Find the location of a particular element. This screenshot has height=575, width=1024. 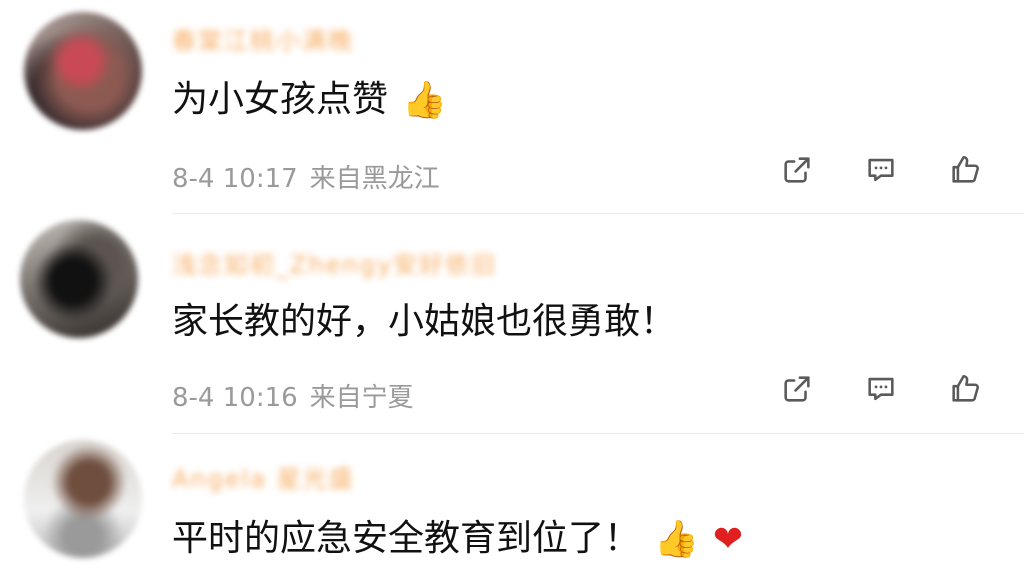

comment-text: 平时的应急安全教育到位了！ 👍 ❤ is located at coordinates (457, 539).